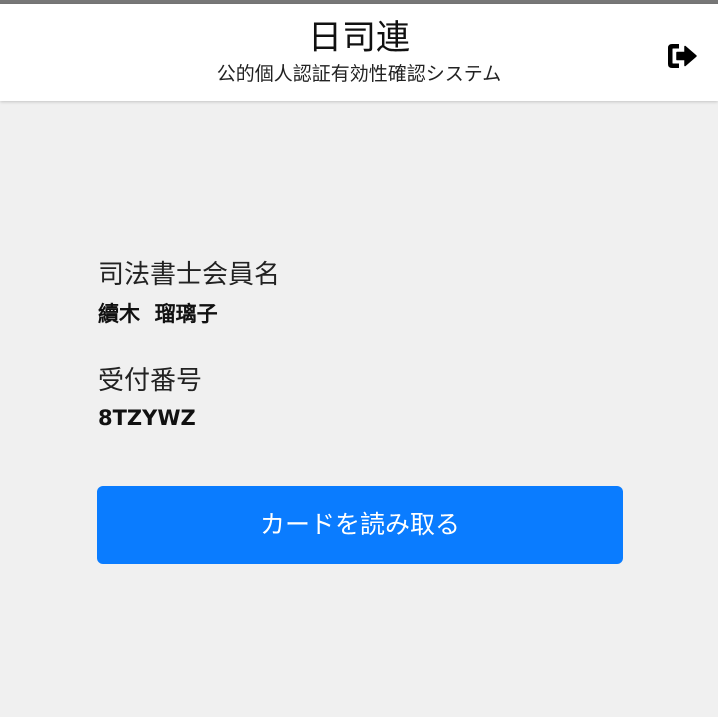 The height and width of the screenshot is (717, 718). What do you see at coordinates (189, 275) in the screenshot?
I see `member-name-label: 司法書士会員名` at bounding box center [189, 275].